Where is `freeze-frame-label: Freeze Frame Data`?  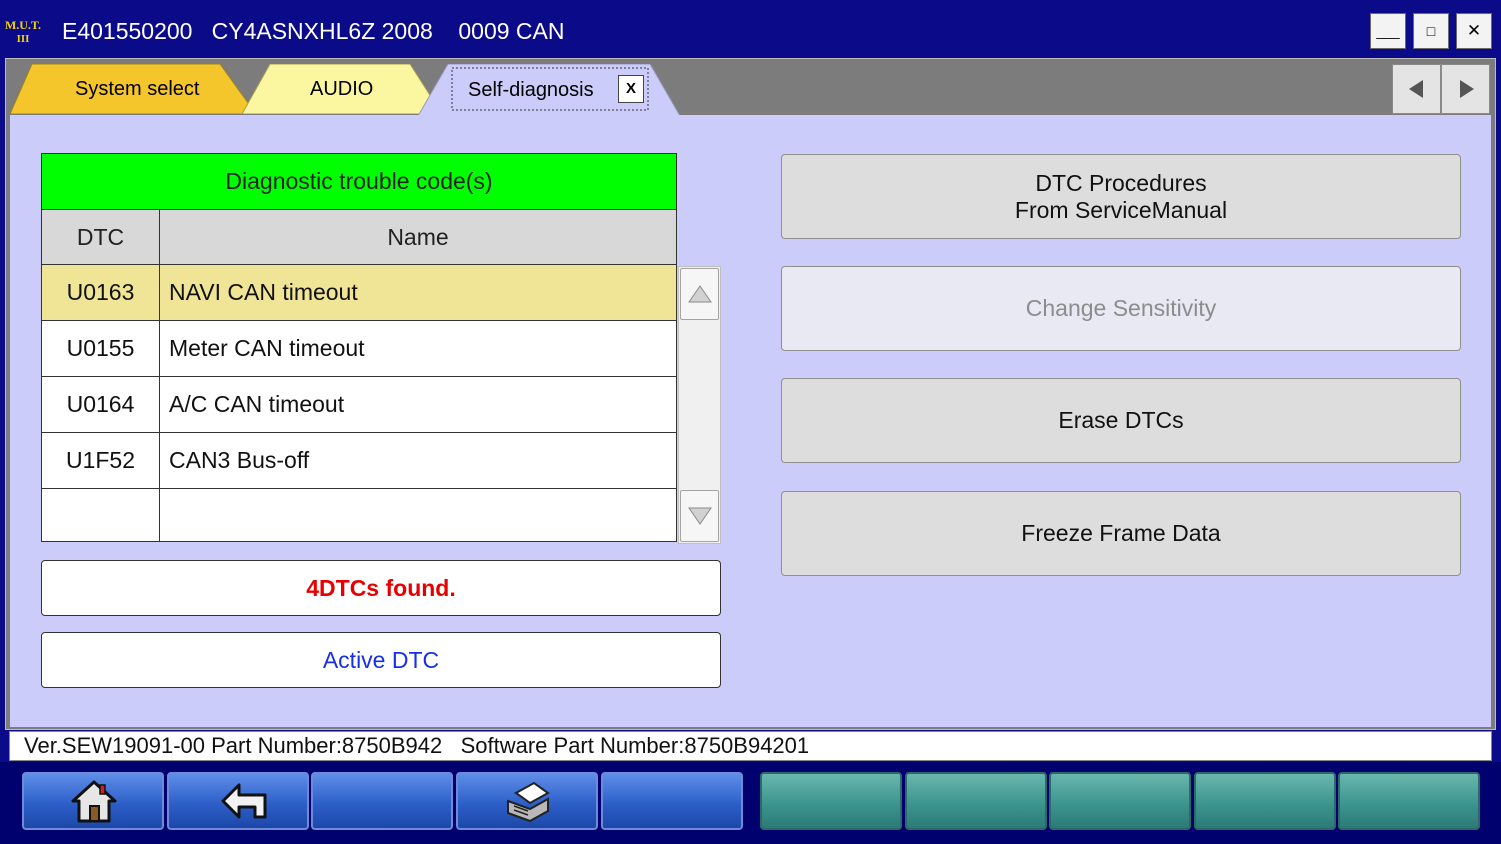 freeze-frame-label: Freeze Frame Data is located at coordinates (1121, 533).